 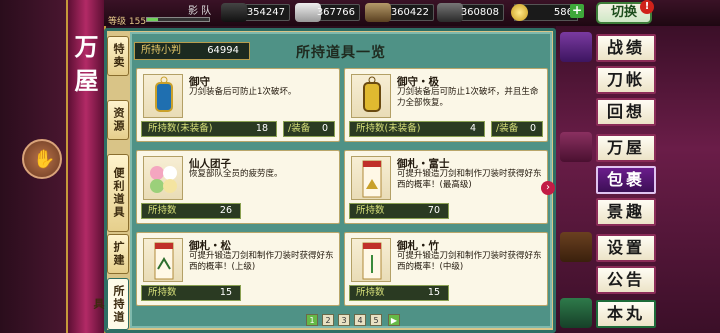 I want to click on tab-expansion: 扩建, so click(x=118, y=254).